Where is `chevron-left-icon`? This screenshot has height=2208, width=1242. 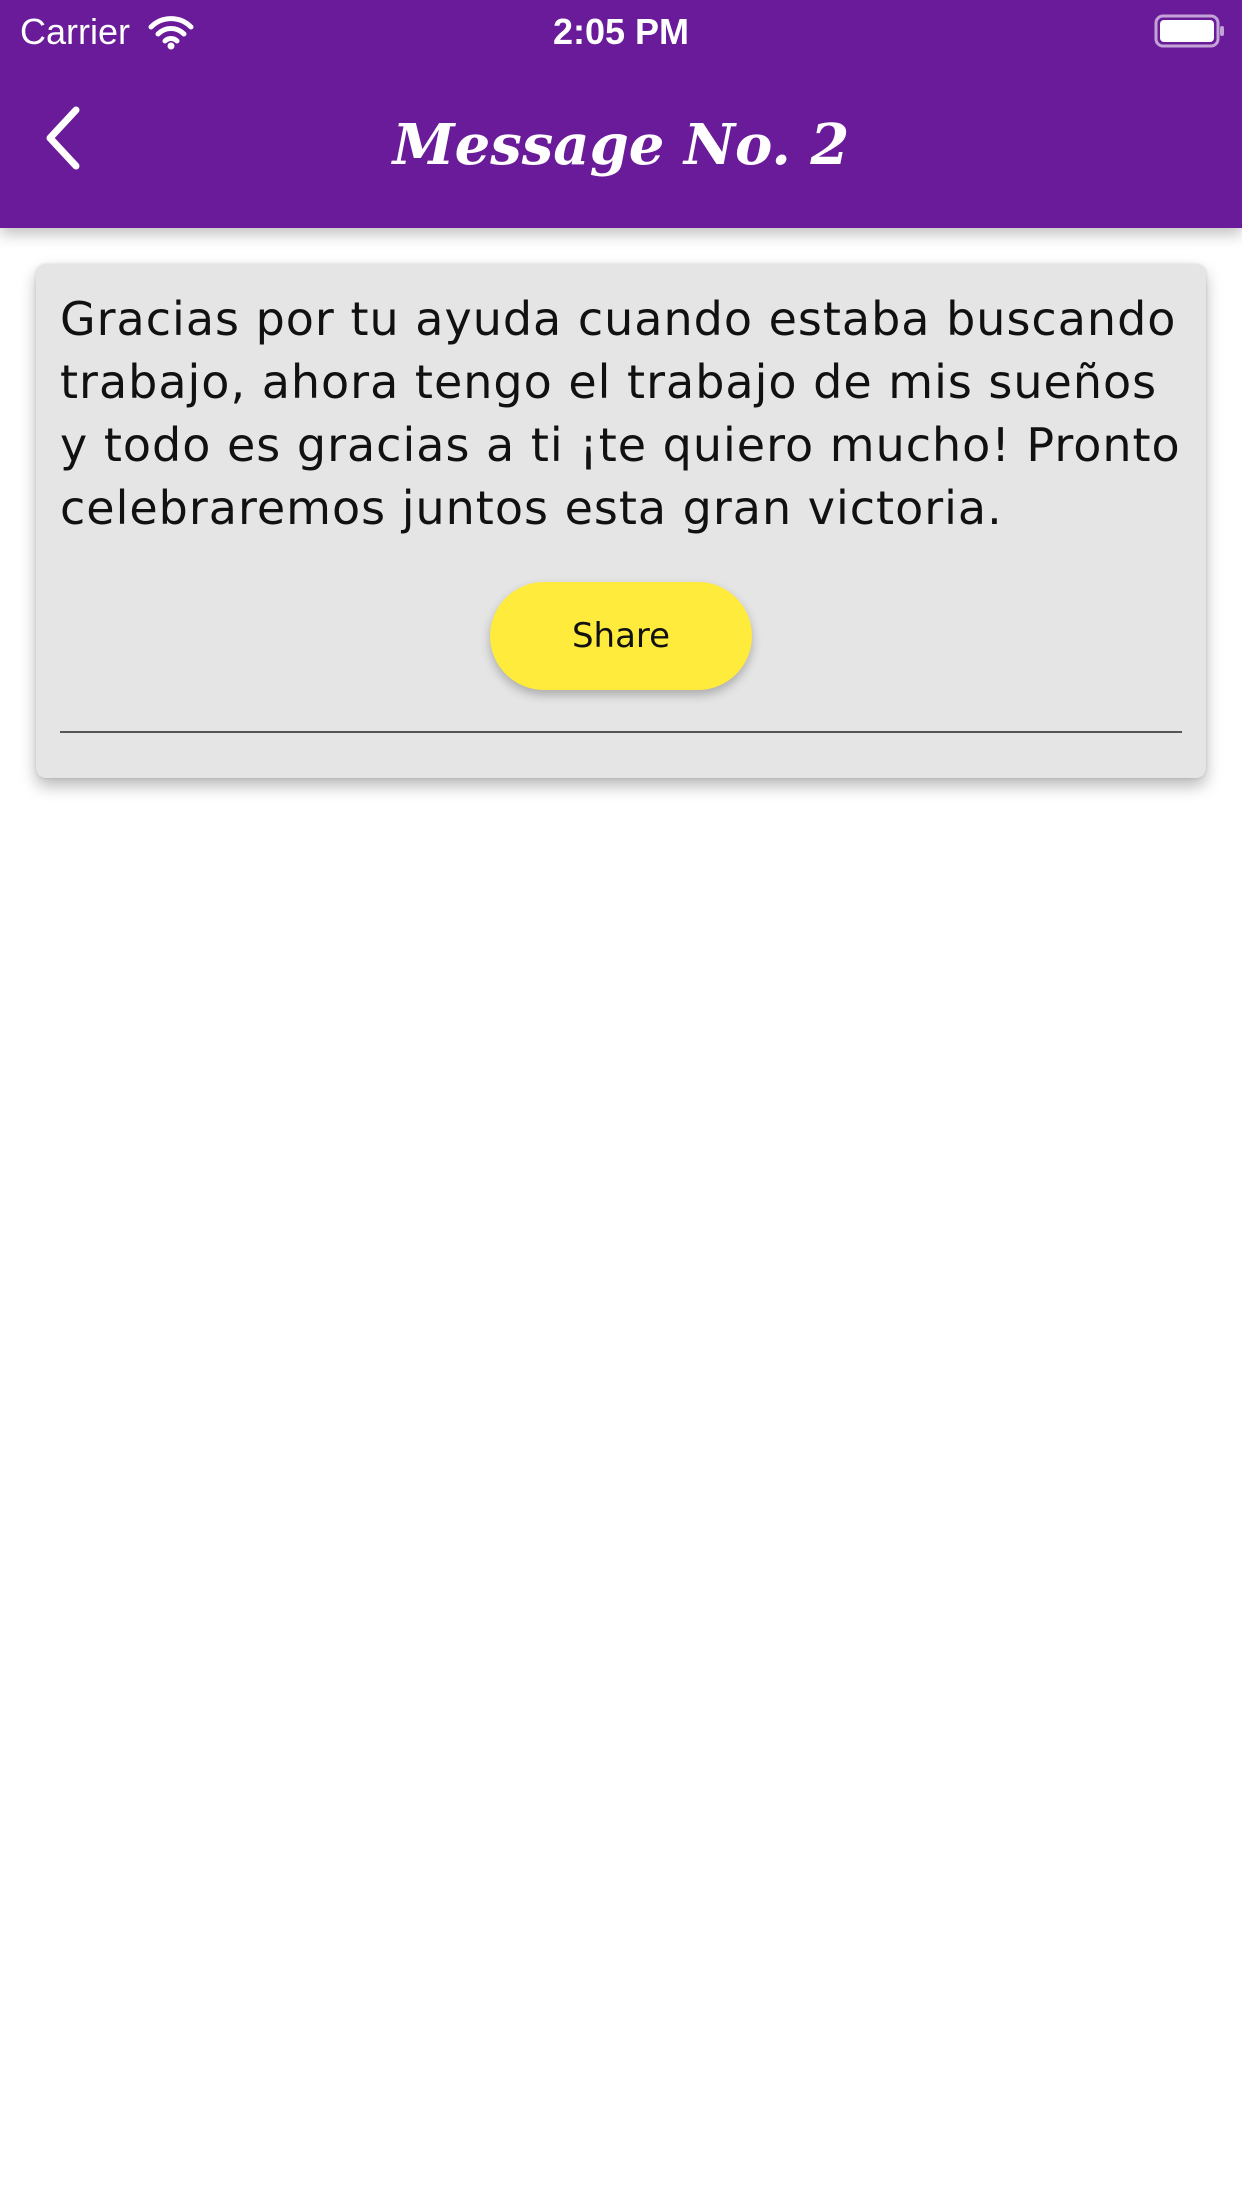
chevron-left-icon is located at coordinates (63, 138).